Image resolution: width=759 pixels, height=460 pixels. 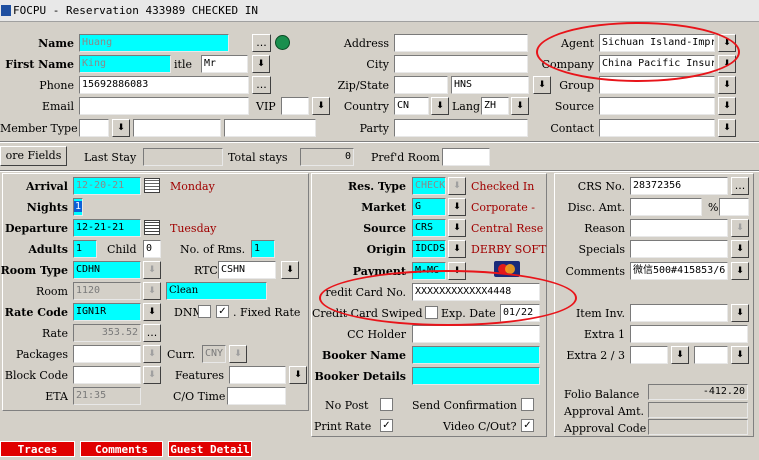 I want to click on origin-field: IDCDS, so click(x=429, y=249).